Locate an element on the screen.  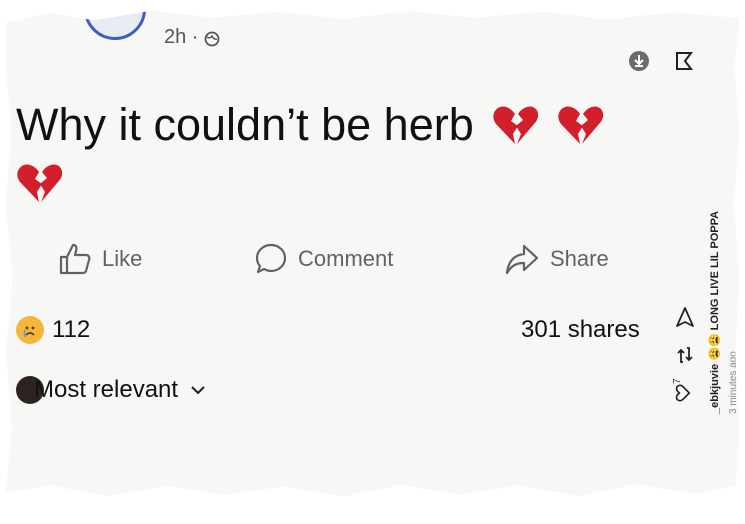
side-caption-text: LONG LIVE LIL POPPA is located at coordinates (715, 270).